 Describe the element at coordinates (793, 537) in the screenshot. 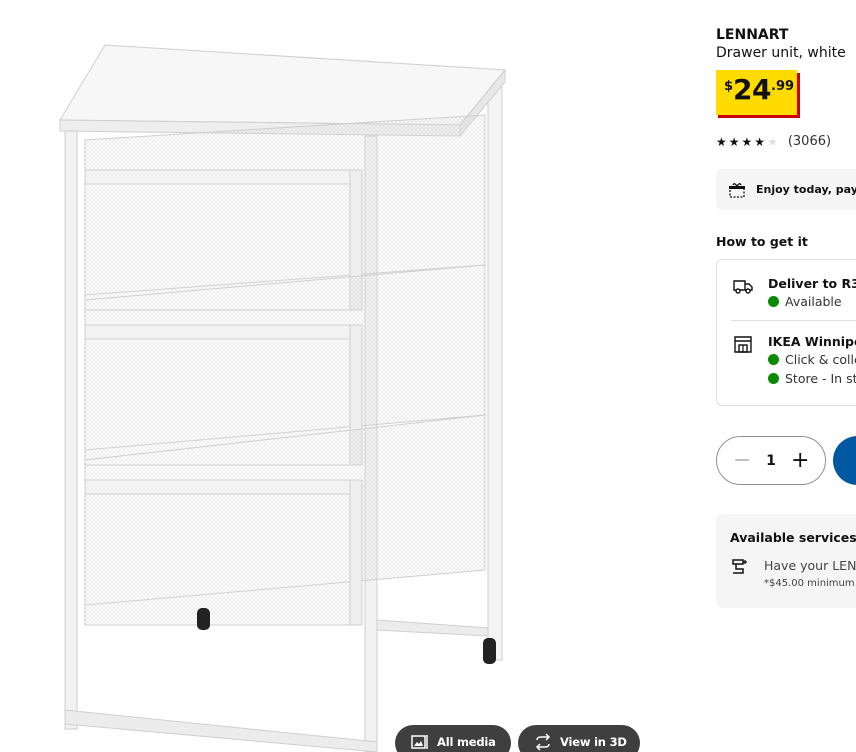

I see `services-heading: Available services` at that location.